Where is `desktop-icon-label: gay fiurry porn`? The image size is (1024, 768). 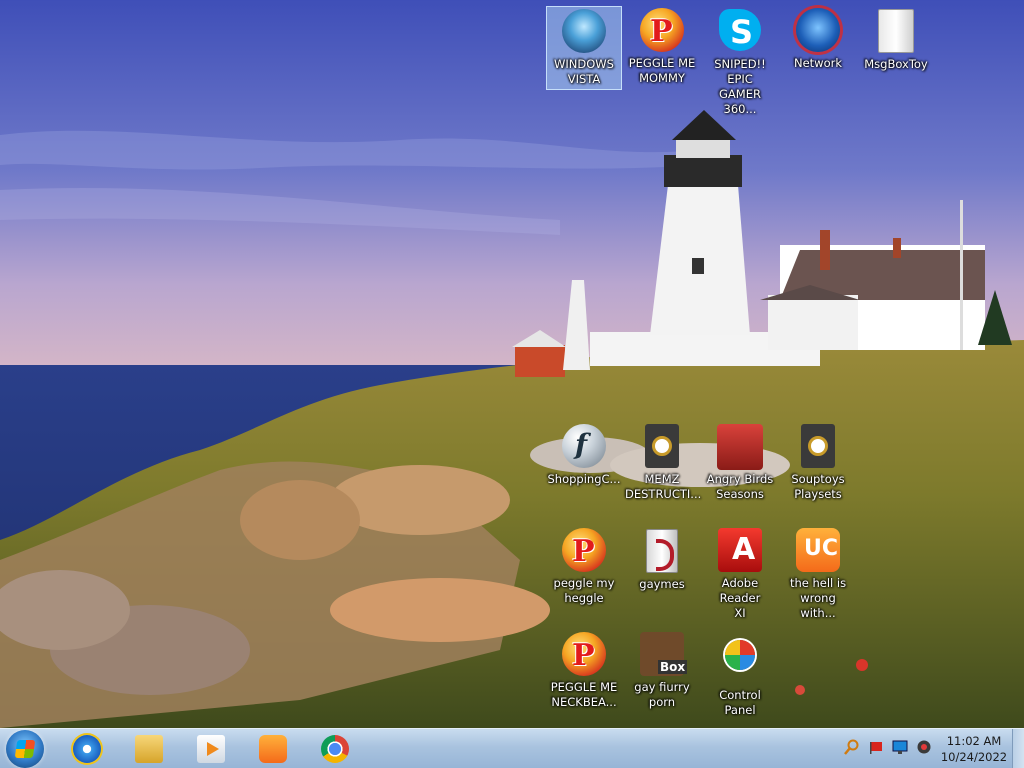
desktop-icon-label: gay fiurry porn is located at coordinates (662, 694).